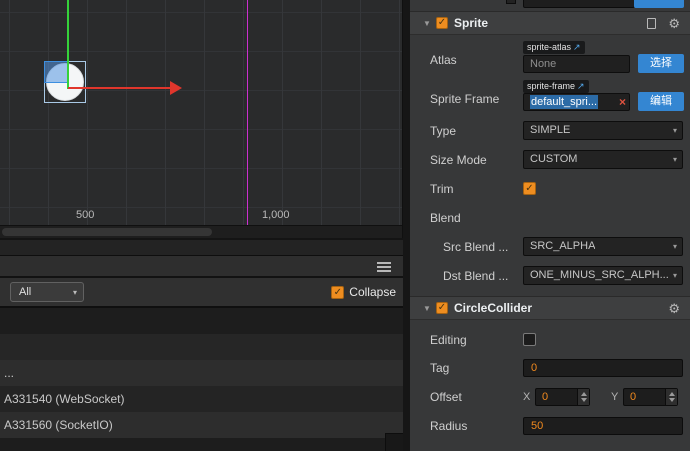 This screenshot has height=451, width=690. I want to click on type-label: Type, so click(443, 131).